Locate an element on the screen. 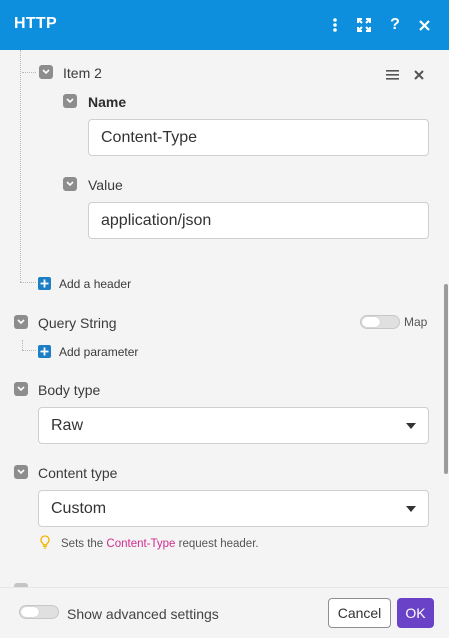 The width and height of the screenshot is (449, 638). cancel-button: Cancel is located at coordinates (359, 613).